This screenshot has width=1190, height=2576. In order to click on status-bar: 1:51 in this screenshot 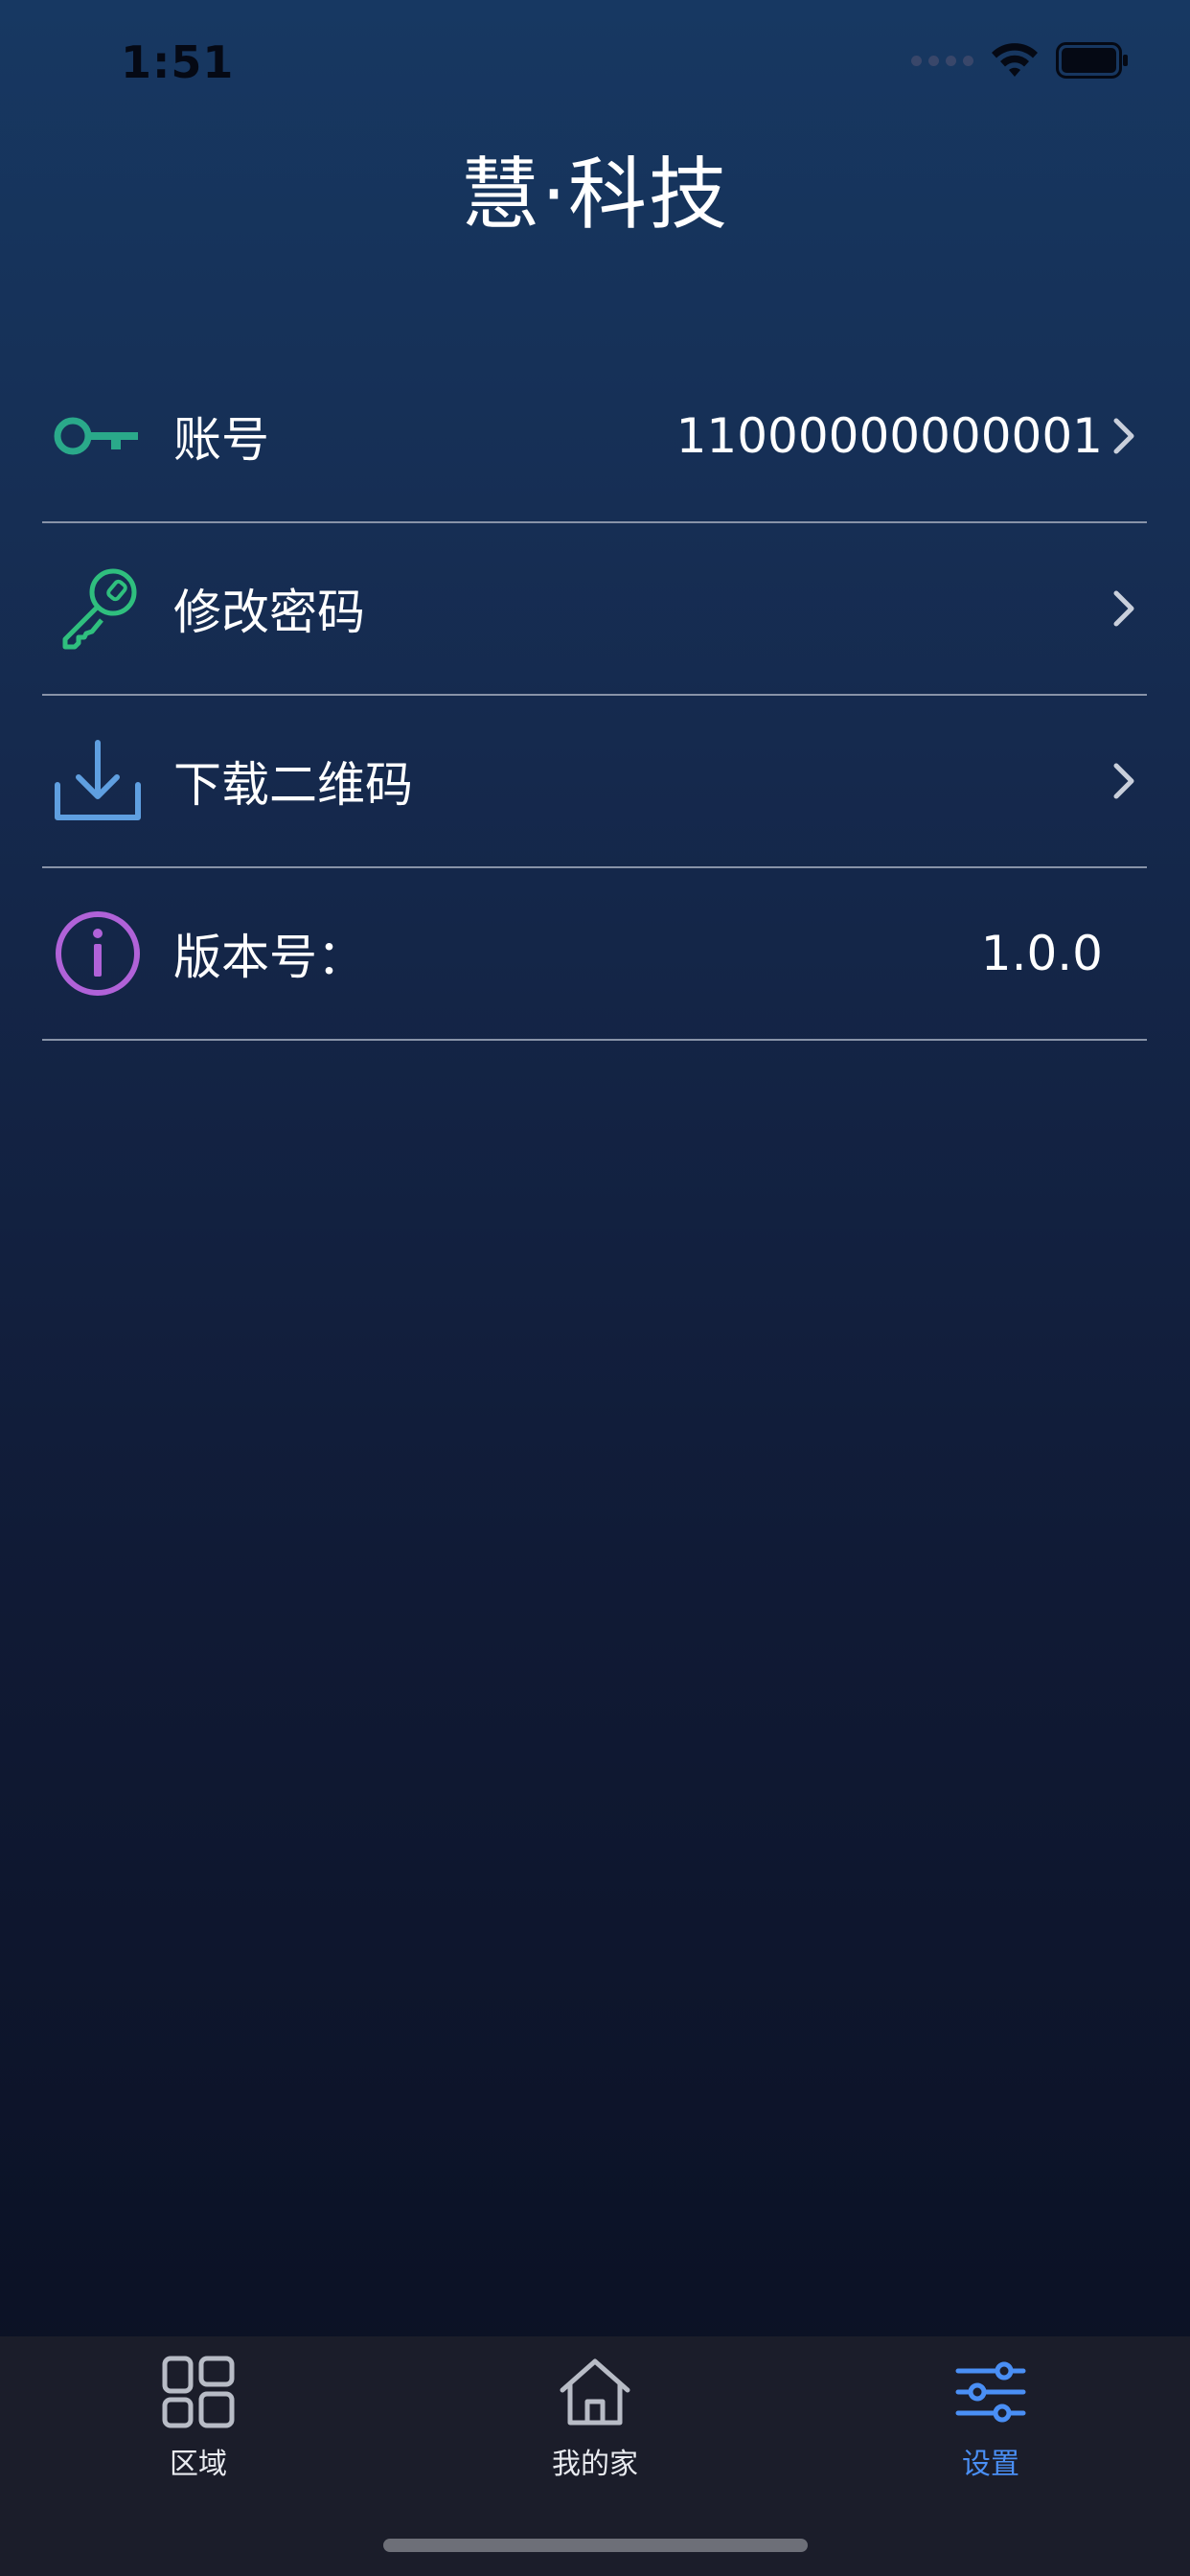, I will do `click(595, 63)`.